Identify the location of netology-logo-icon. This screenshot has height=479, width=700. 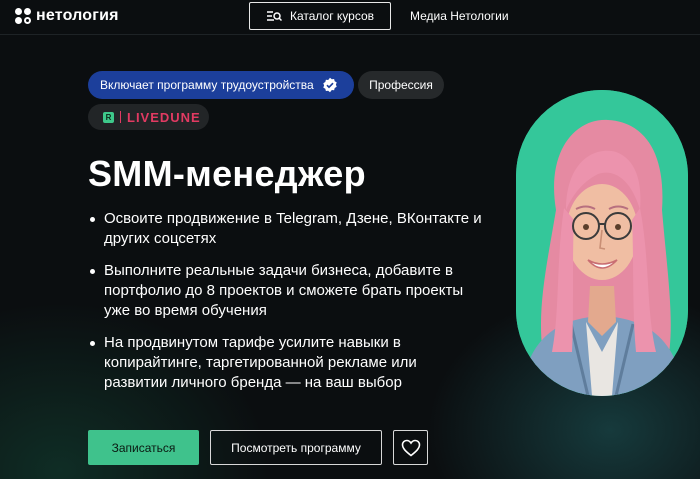
(23, 16).